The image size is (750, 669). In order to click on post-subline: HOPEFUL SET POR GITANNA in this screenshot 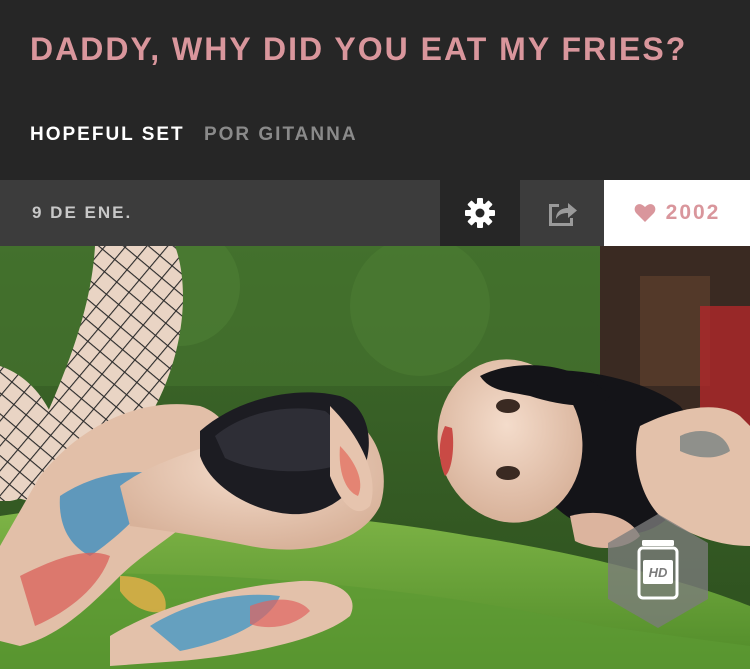, I will do `click(194, 135)`.